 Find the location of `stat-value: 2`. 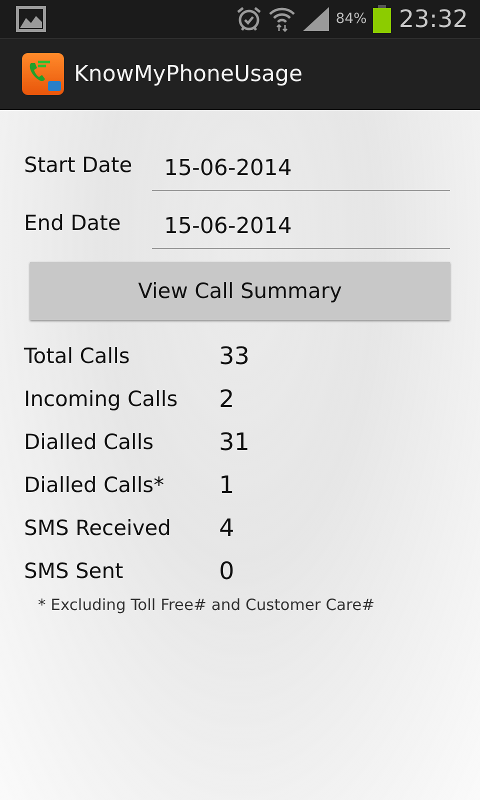

stat-value: 2 is located at coordinates (227, 399).